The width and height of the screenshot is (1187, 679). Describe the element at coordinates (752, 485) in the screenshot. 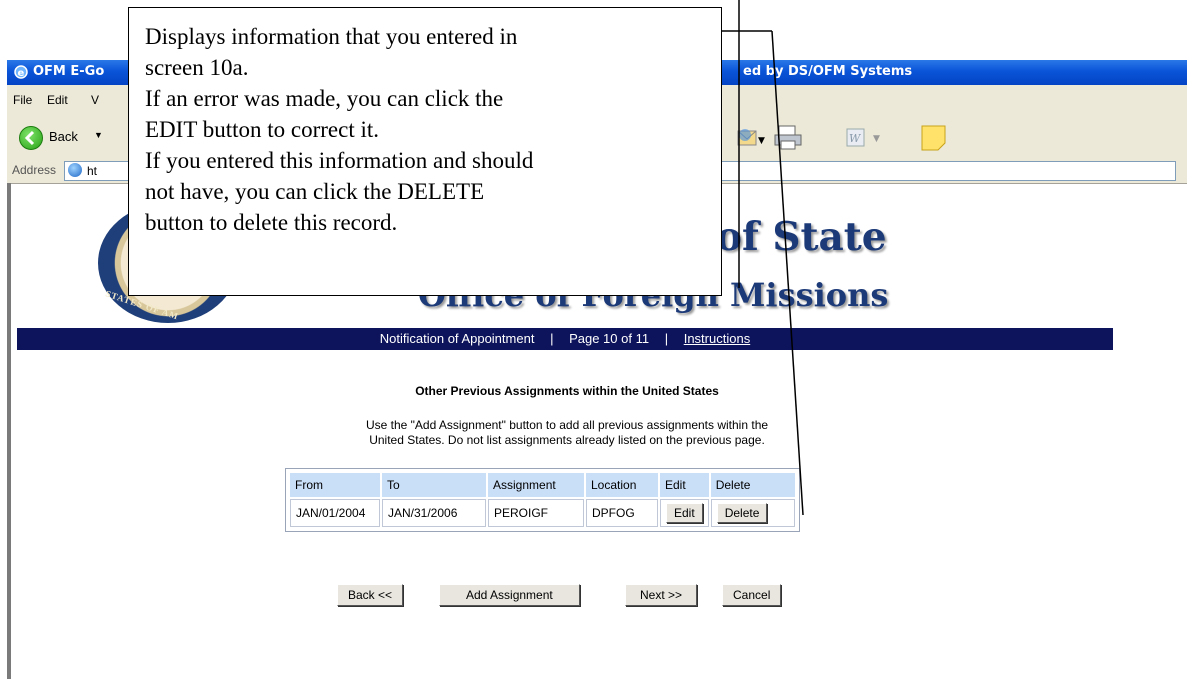

I see `column-header-delete: Delete` at that location.